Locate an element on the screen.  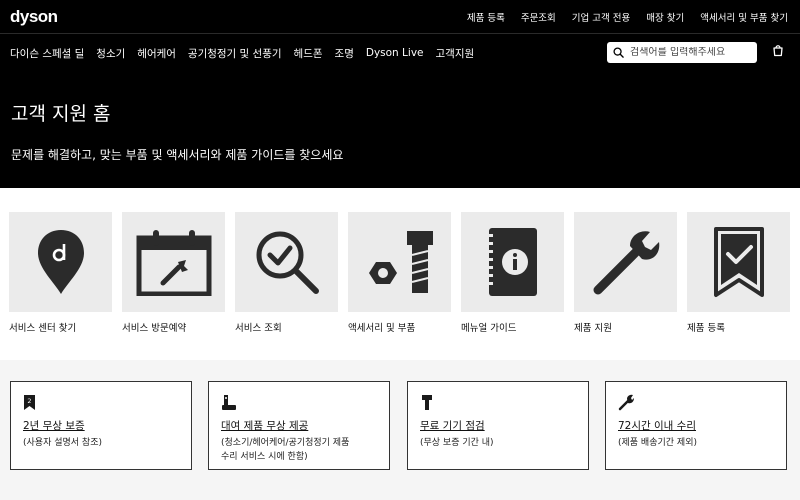
nut-bolt-icon is located at coordinates (400, 262).